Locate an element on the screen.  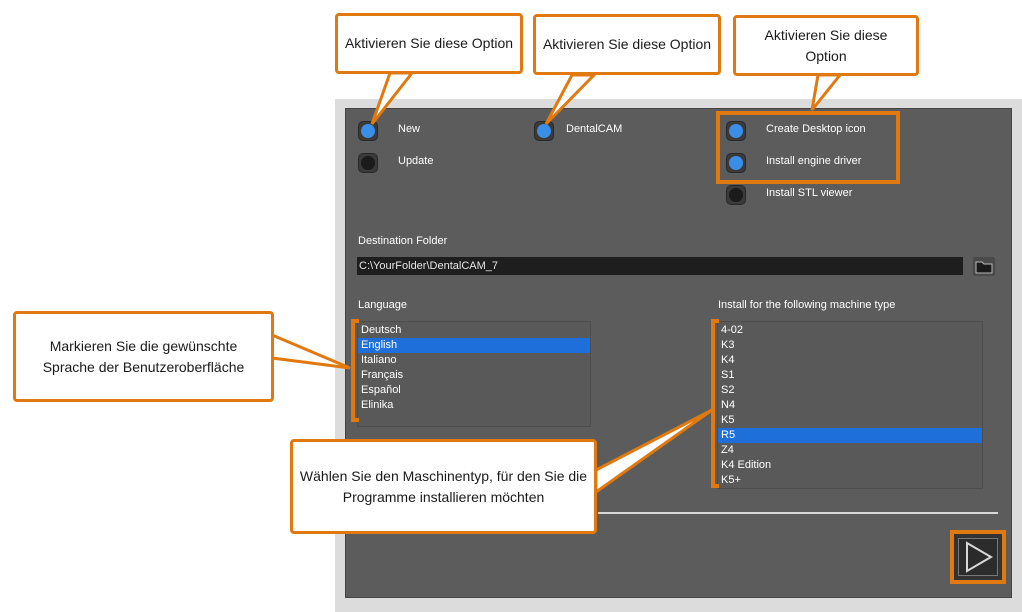
machine-bracket is located at coordinates (715, 403).